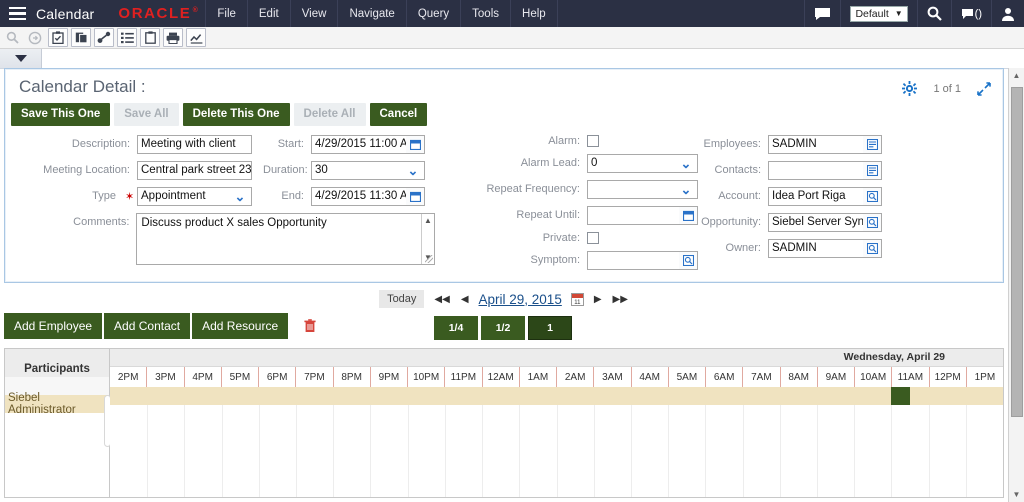 This screenshot has height=502, width=1024. What do you see at coordinates (485, 13) in the screenshot?
I see `menu-item-tools: Tools` at bounding box center [485, 13].